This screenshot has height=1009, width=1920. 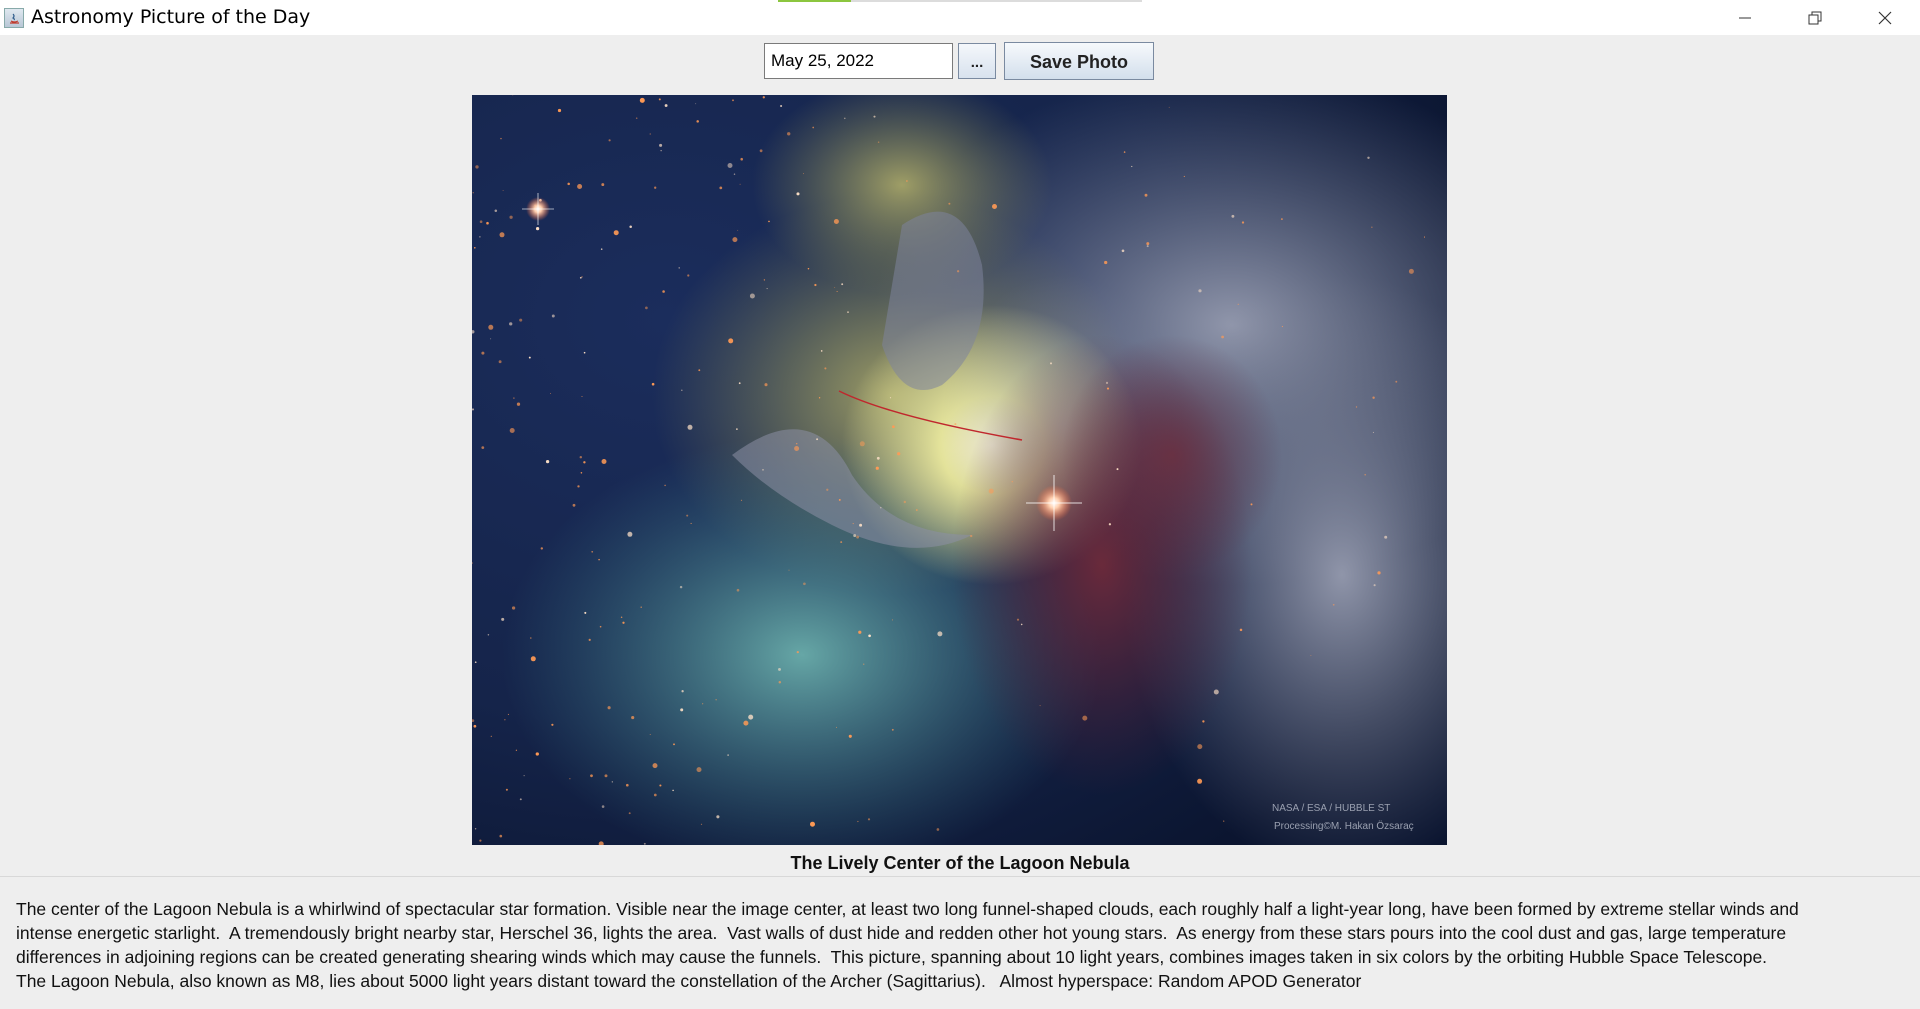 What do you see at coordinates (960, 17) in the screenshot?
I see `title-bar: Astronomy Picture of the Day` at bounding box center [960, 17].